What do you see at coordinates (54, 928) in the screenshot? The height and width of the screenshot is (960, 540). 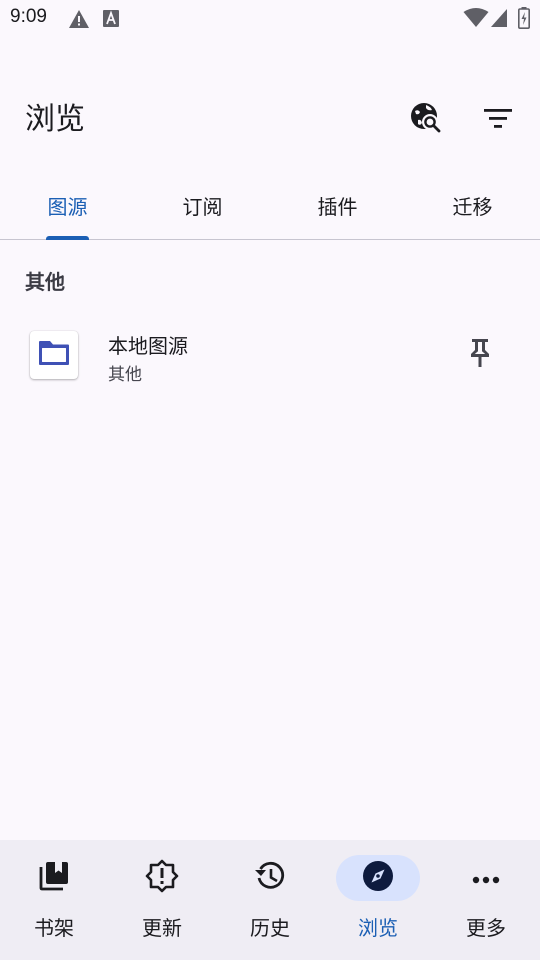 I see `nav-label: 书架` at bounding box center [54, 928].